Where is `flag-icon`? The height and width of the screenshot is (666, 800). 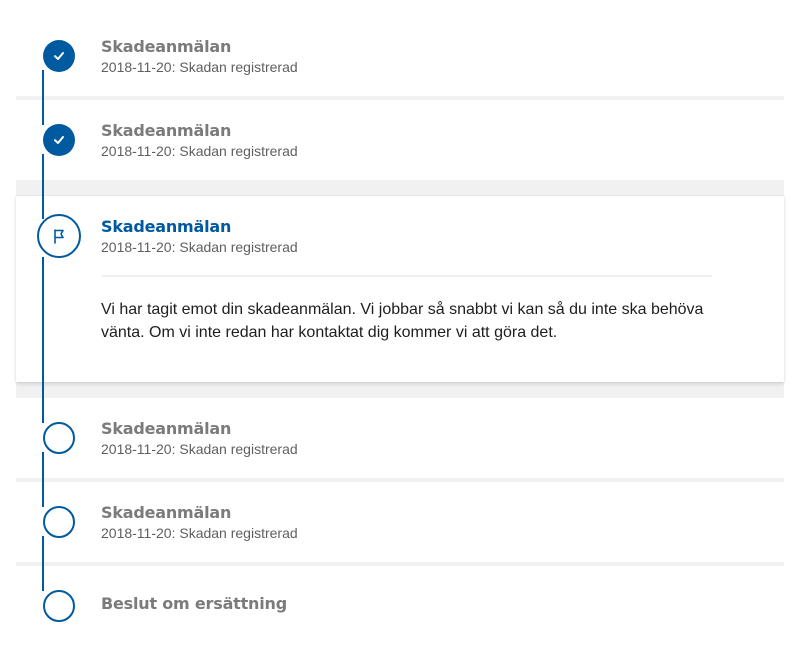 flag-icon is located at coordinates (59, 236).